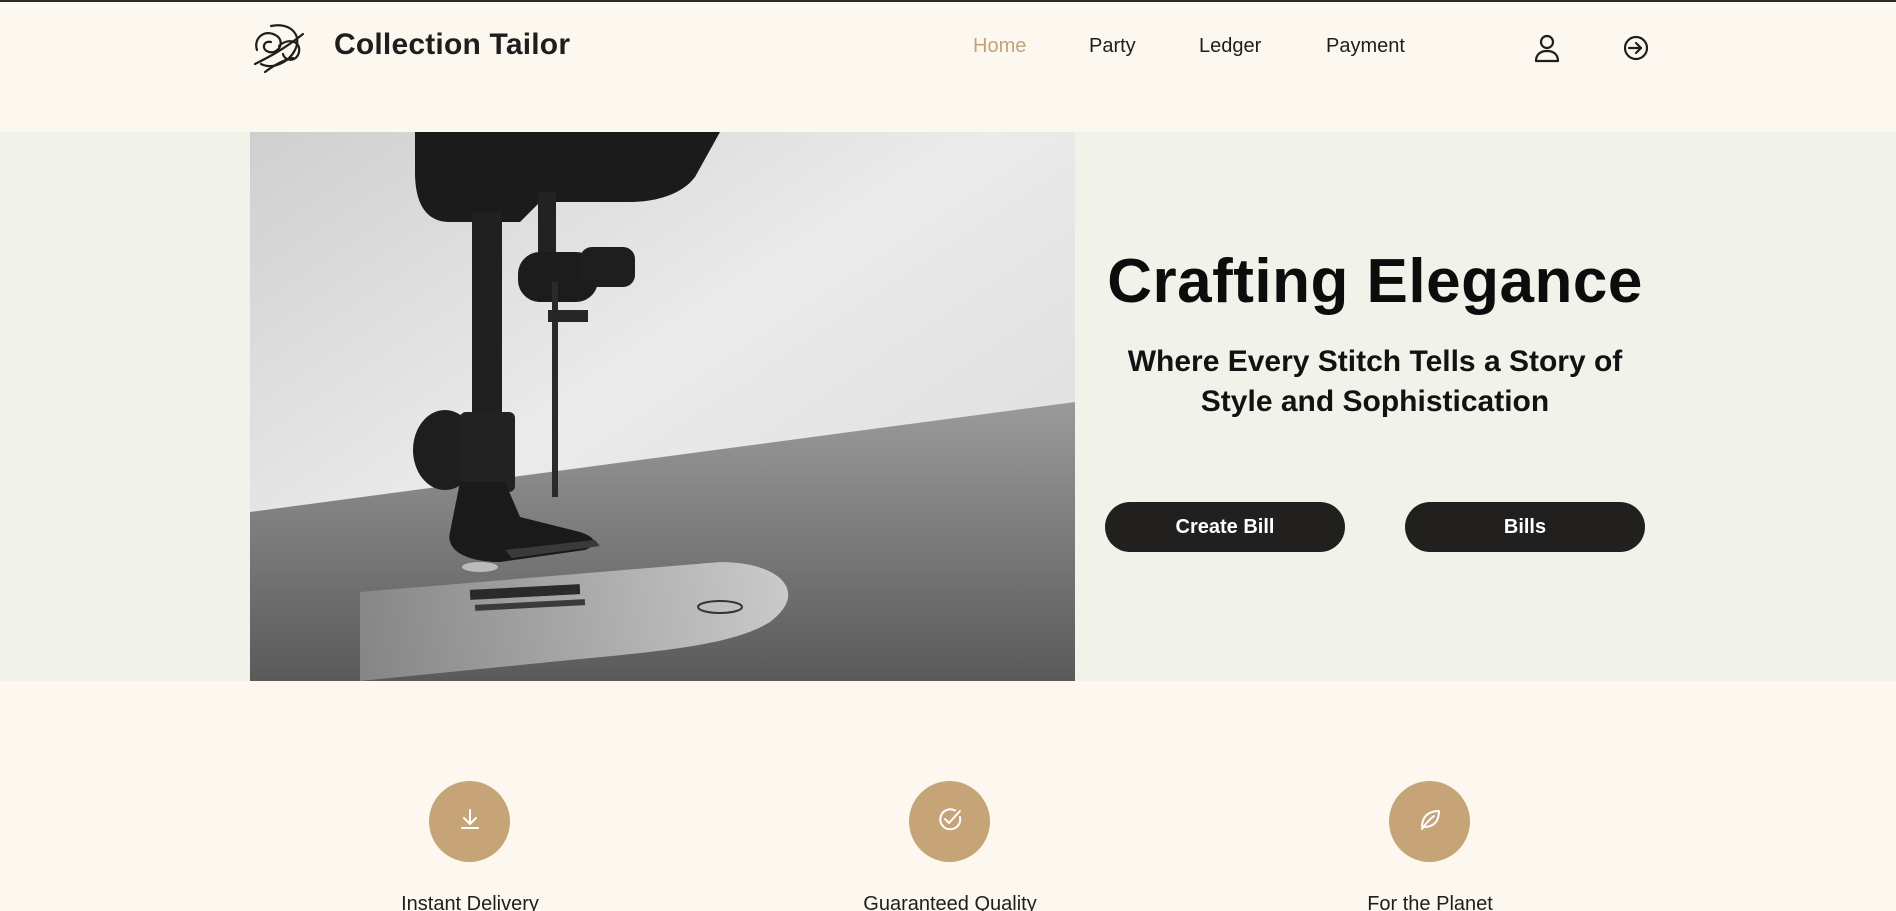  What do you see at coordinates (1525, 527) in the screenshot?
I see `bills-button: Bills` at bounding box center [1525, 527].